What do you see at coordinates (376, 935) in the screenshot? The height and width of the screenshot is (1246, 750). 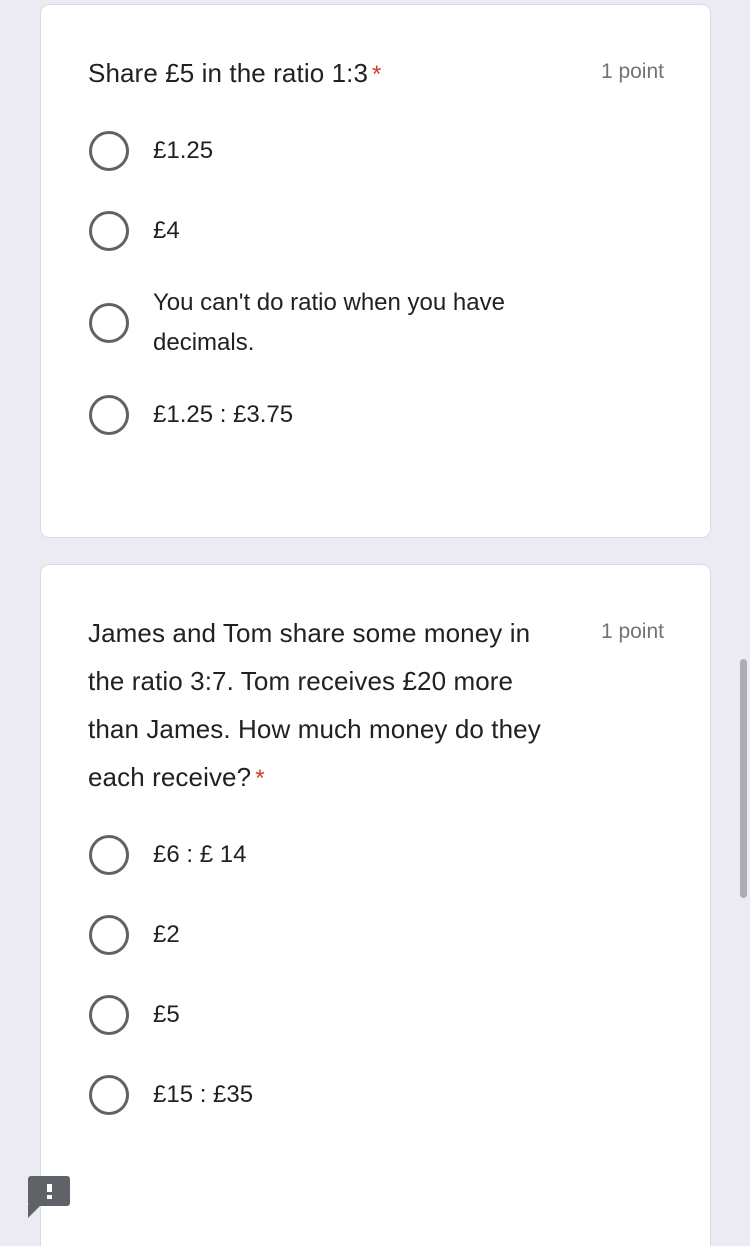 I see `radio-option: £2` at bounding box center [376, 935].